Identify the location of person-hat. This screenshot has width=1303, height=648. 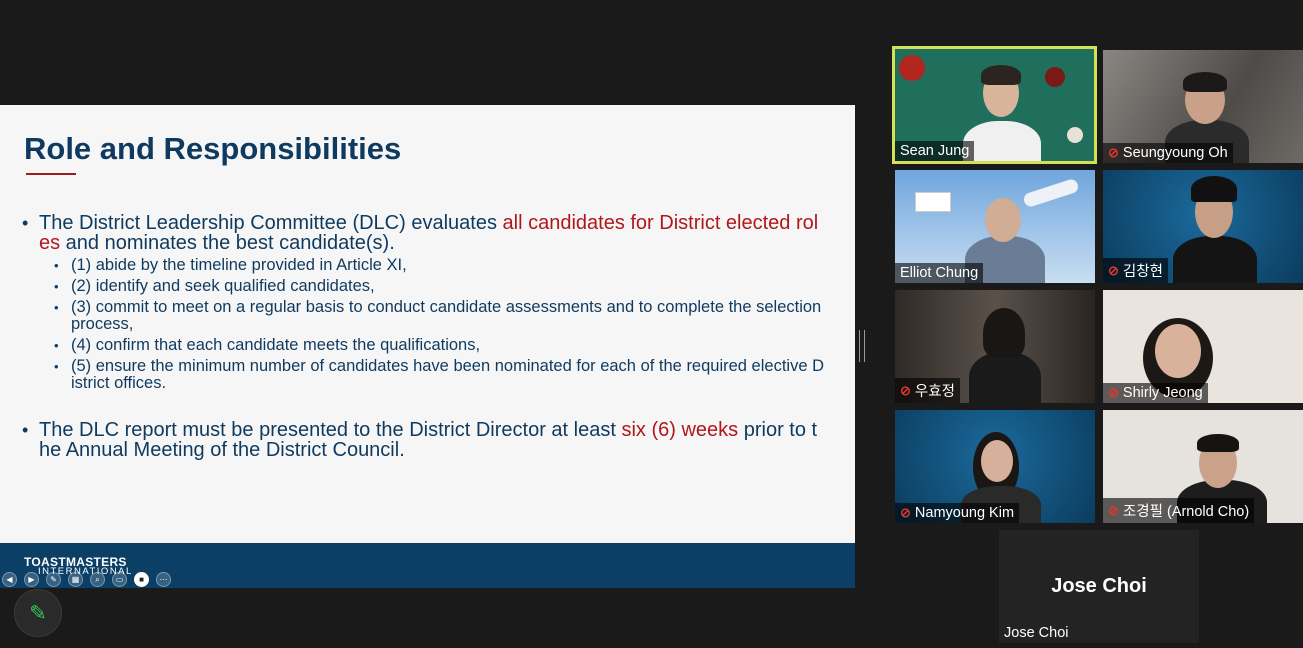
(1214, 189).